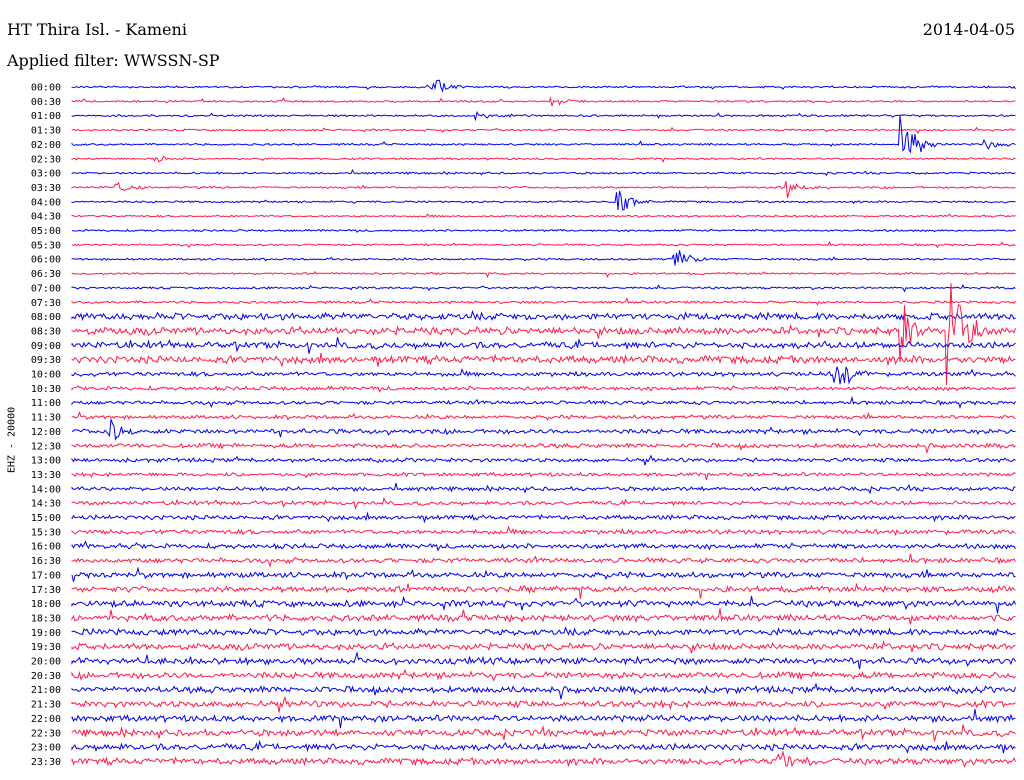 The height and width of the screenshot is (780, 1024). What do you see at coordinates (46, 432) in the screenshot?
I see `row-time-label: 12:00` at bounding box center [46, 432].